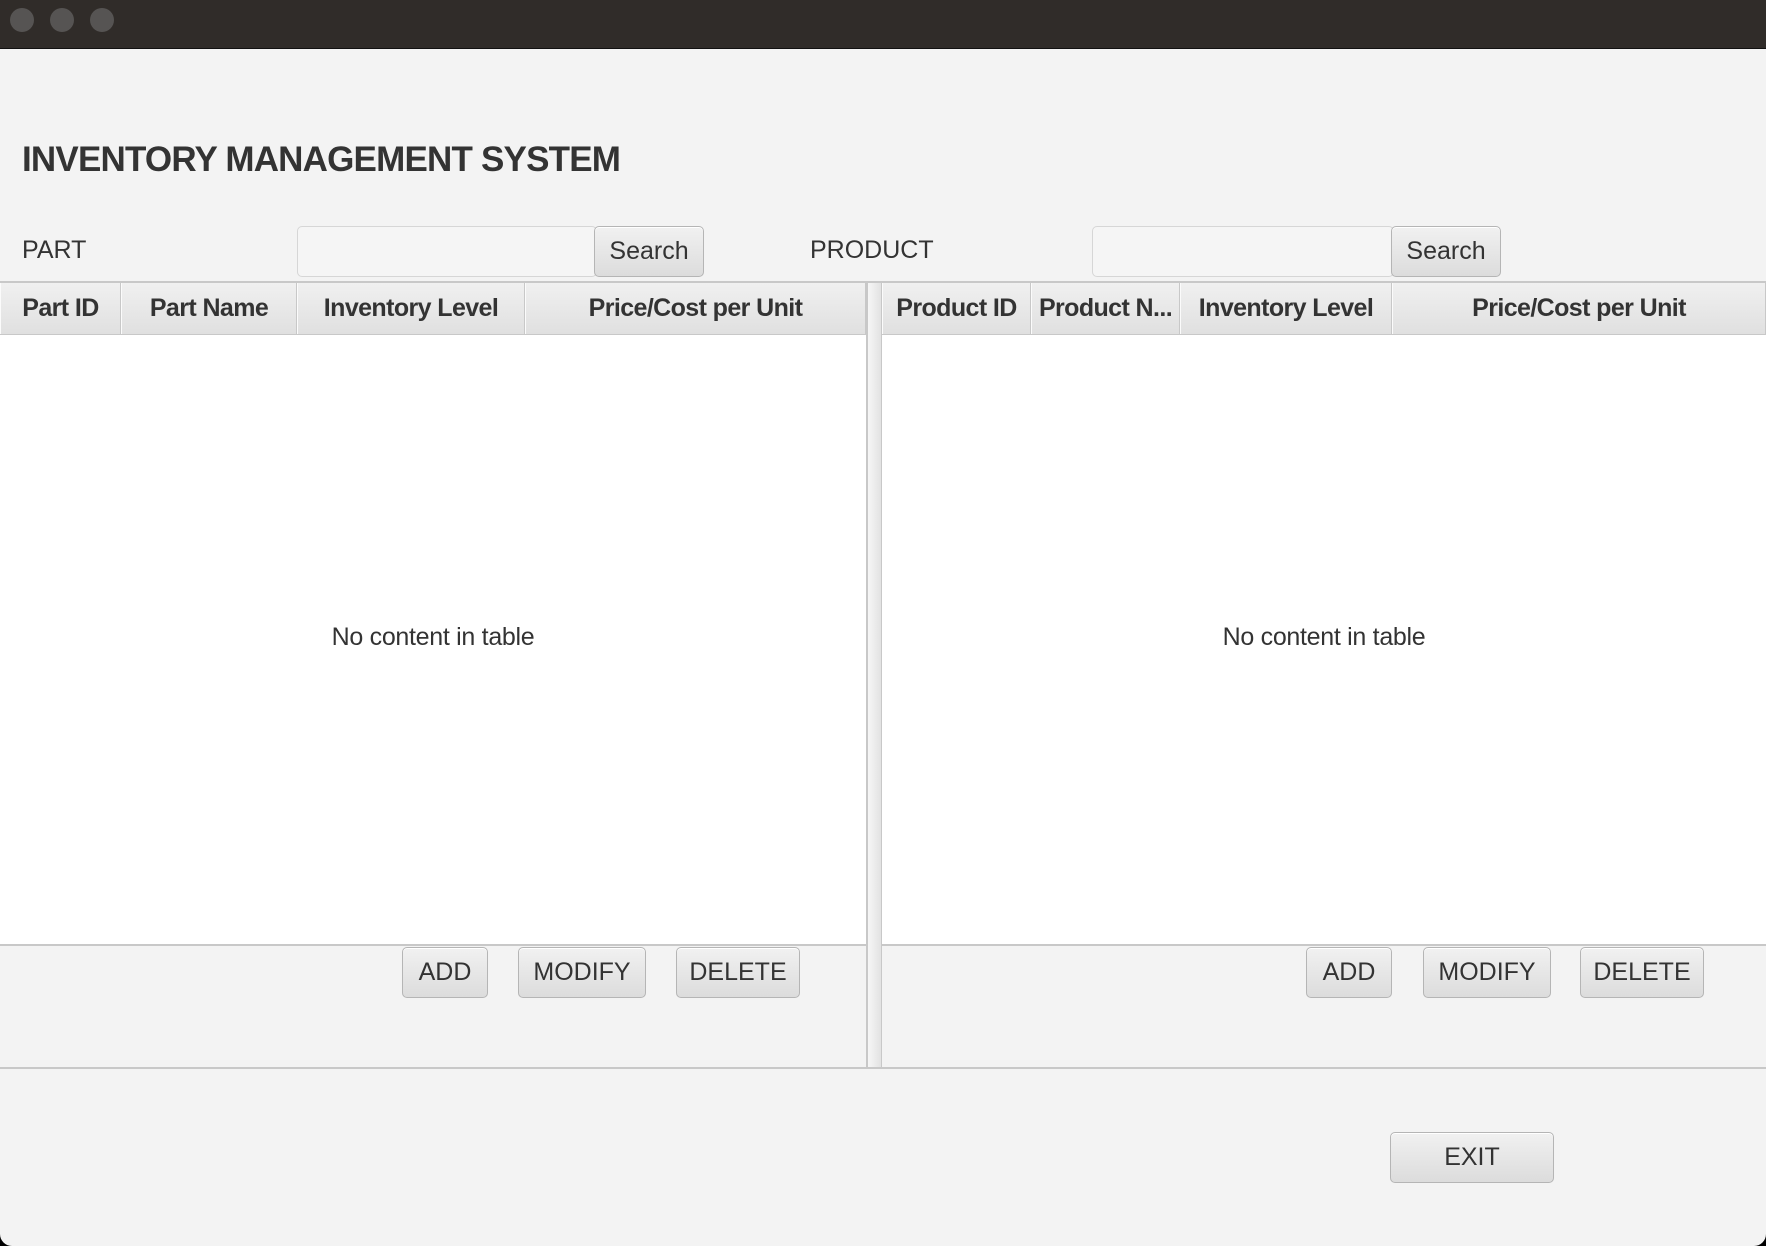 The image size is (1766, 1246). What do you see at coordinates (62, 20) in the screenshot?
I see `minimize-window-icon` at bounding box center [62, 20].